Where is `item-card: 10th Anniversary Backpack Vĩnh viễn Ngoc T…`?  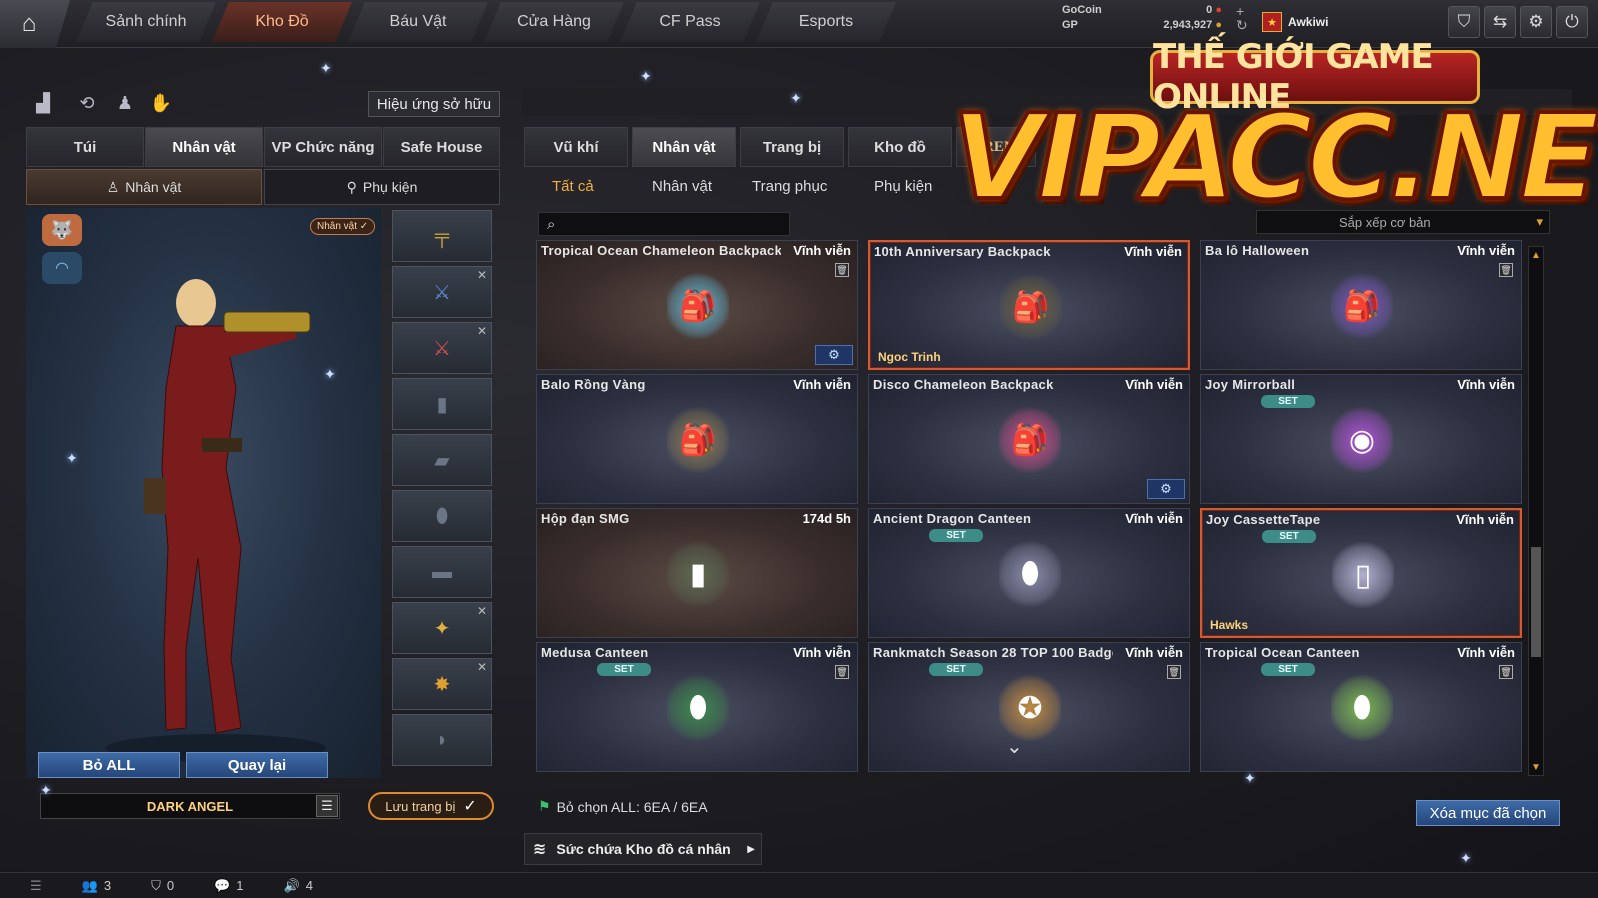
item-card: 10th Anniversary Backpack Vĩnh viễn Ngoc T… is located at coordinates (1029, 305).